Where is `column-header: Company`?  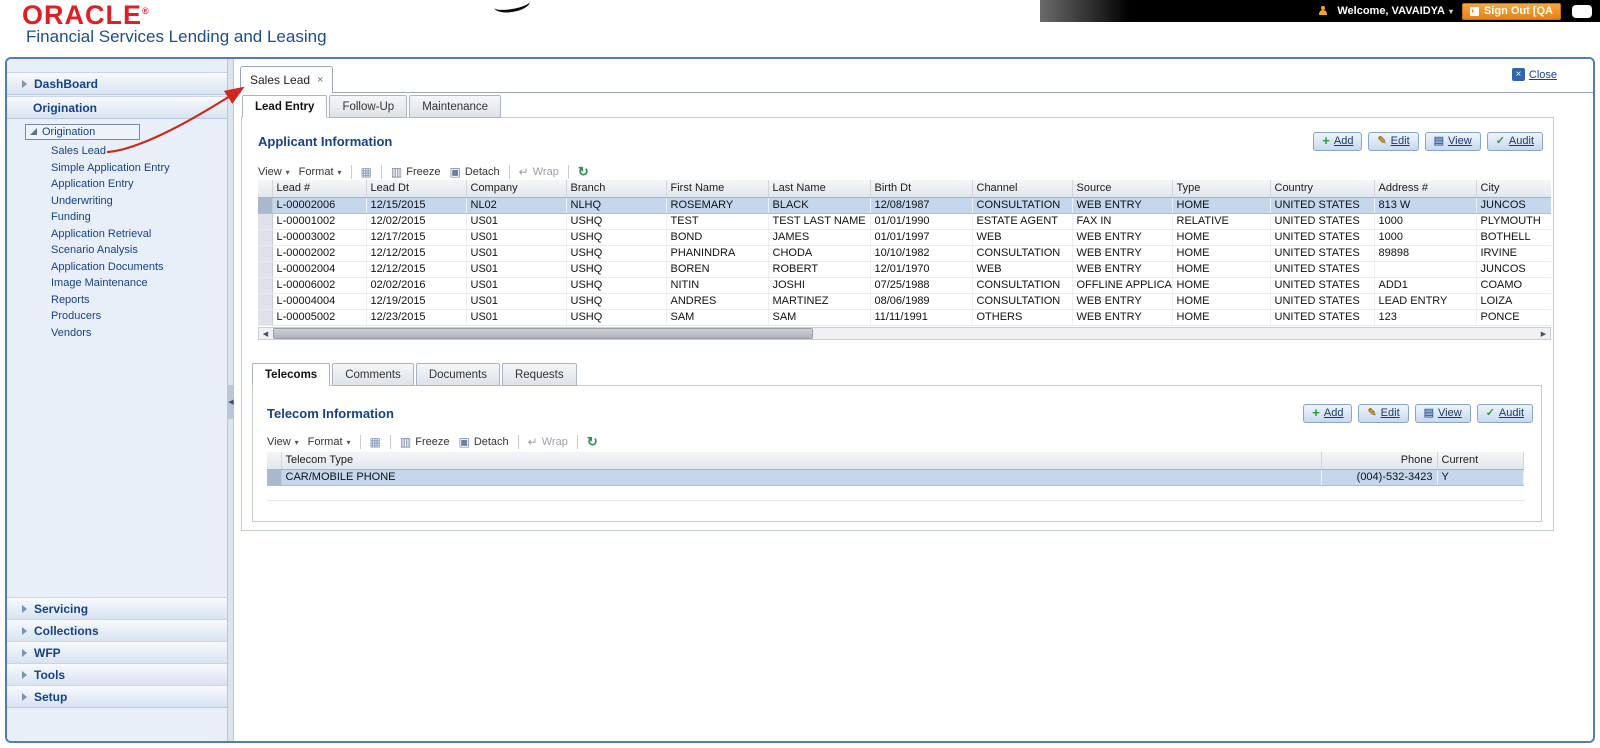
column-header: Company is located at coordinates (516, 189).